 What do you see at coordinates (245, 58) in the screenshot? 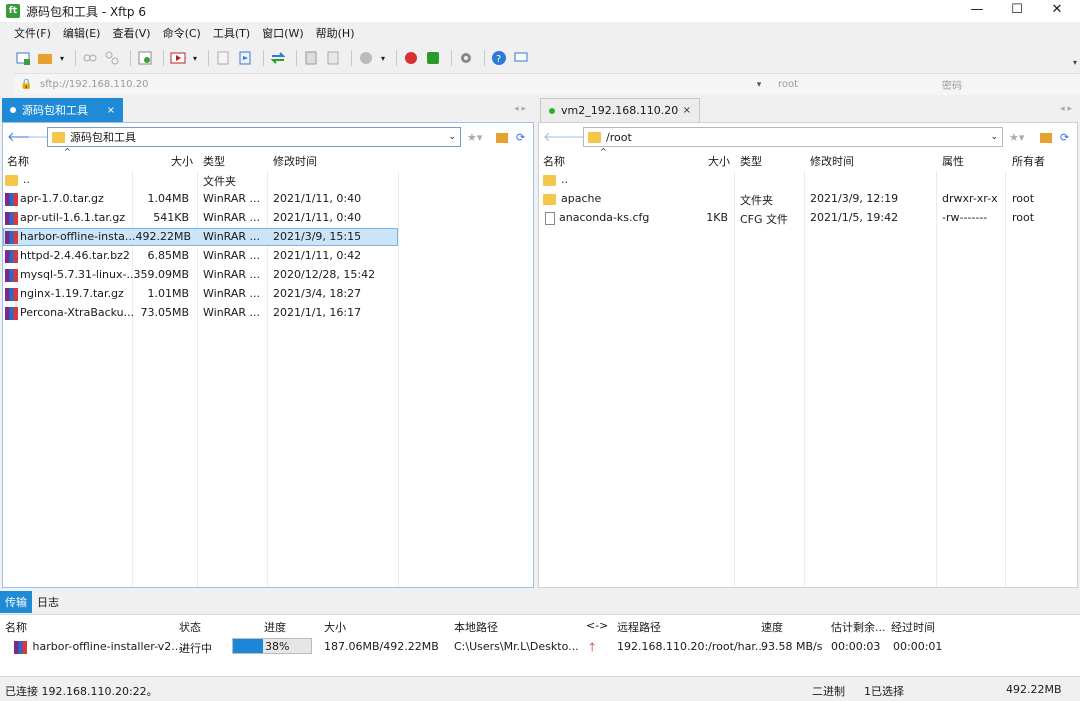
I see `upload-icon` at bounding box center [245, 58].